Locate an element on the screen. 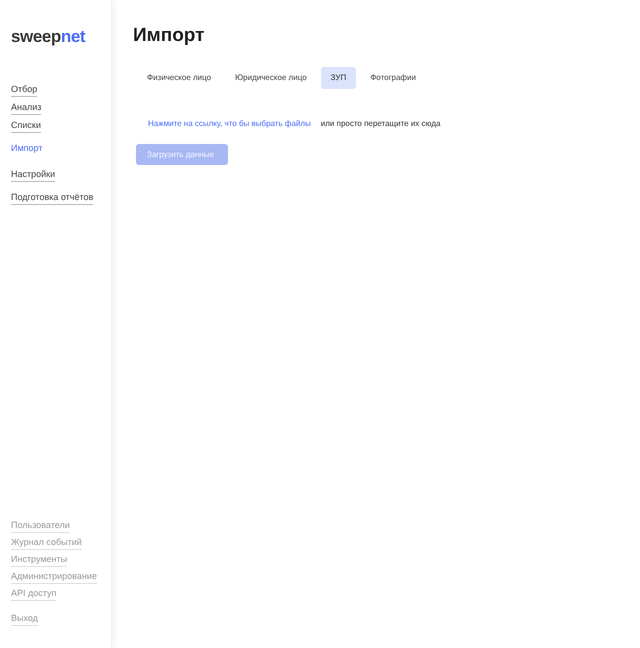 This screenshot has height=648, width=640. tab: Физическое лицо is located at coordinates (179, 78).